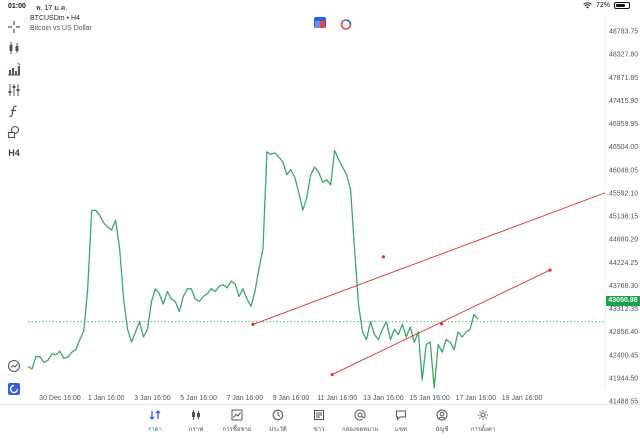 This screenshot has width=640, height=448. What do you see at coordinates (442, 424) in the screenshot?
I see `tab-account: บัญชี` at bounding box center [442, 424].